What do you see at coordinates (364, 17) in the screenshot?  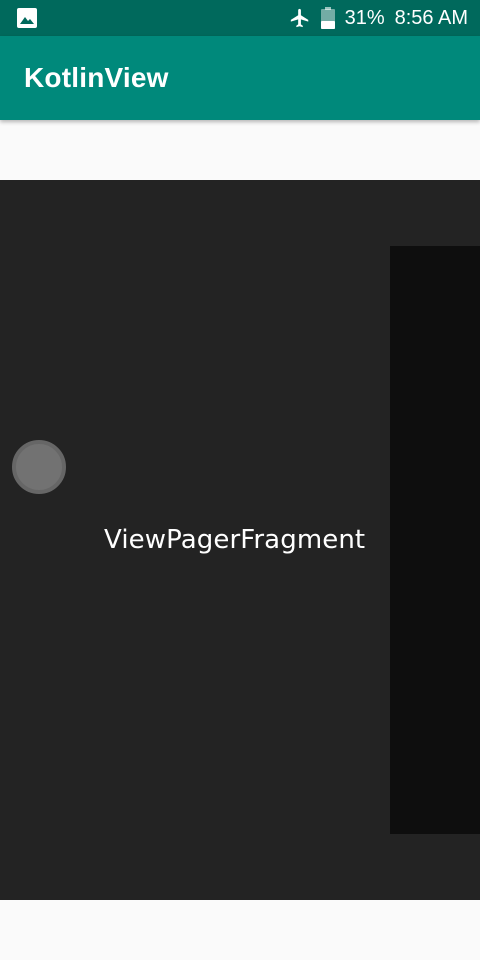 I see `battery-percentage: 31%` at bounding box center [364, 17].